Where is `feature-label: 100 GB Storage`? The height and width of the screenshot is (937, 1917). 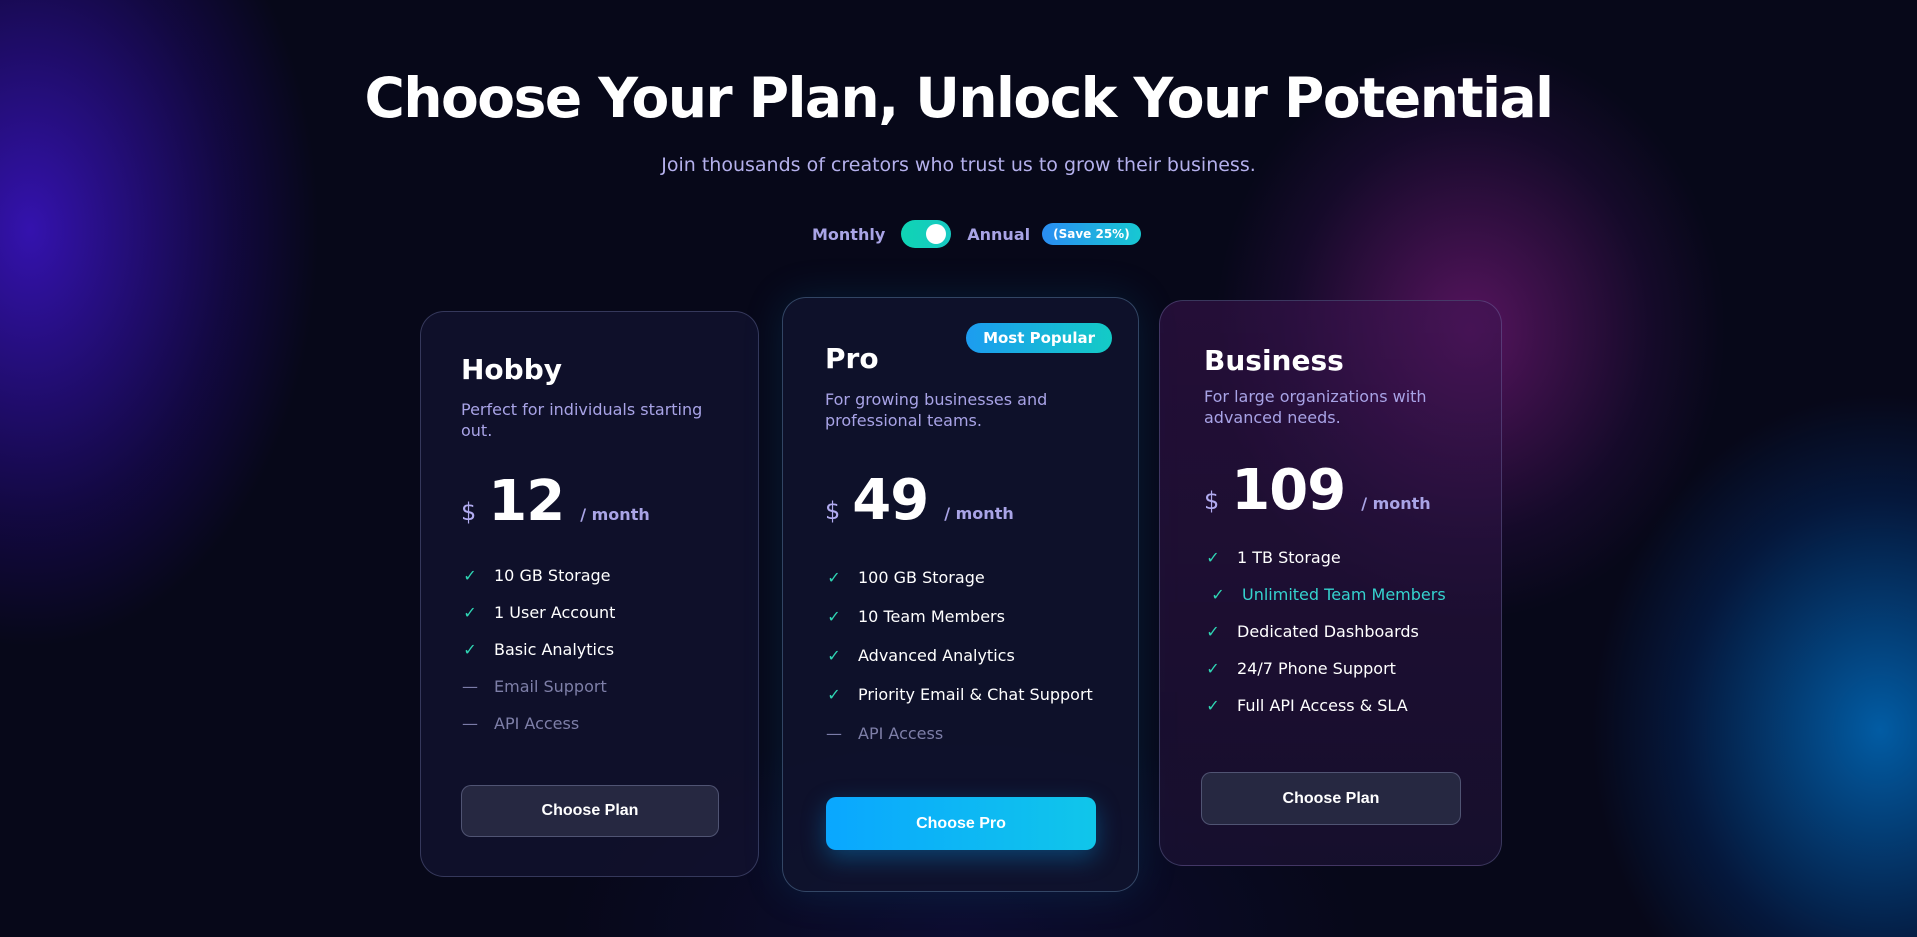
feature-label: 100 GB Storage is located at coordinates (921, 577).